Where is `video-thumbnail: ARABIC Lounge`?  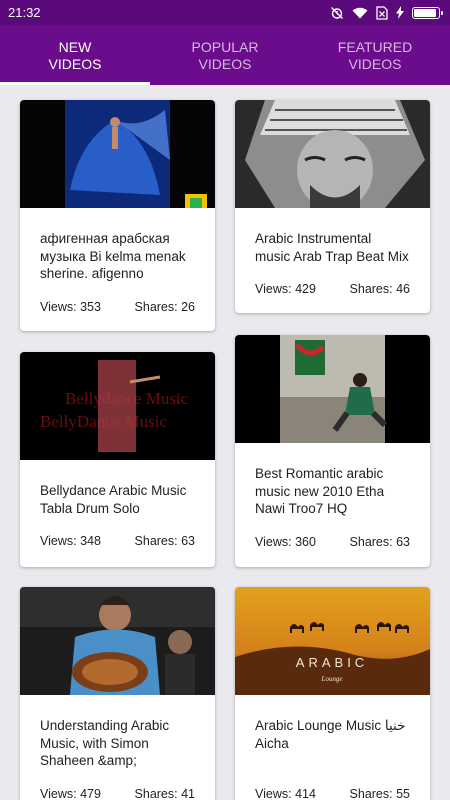 video-thumbnail: ARABIC Lounge is located at coordinates (332, 641).